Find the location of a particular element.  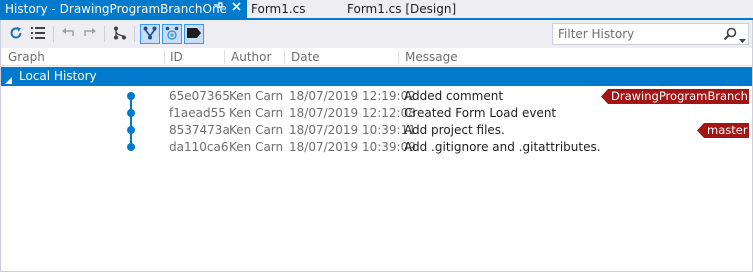

tab-history-label: History - DrawingProgramBranchOne is located at coordinates (116, 9).